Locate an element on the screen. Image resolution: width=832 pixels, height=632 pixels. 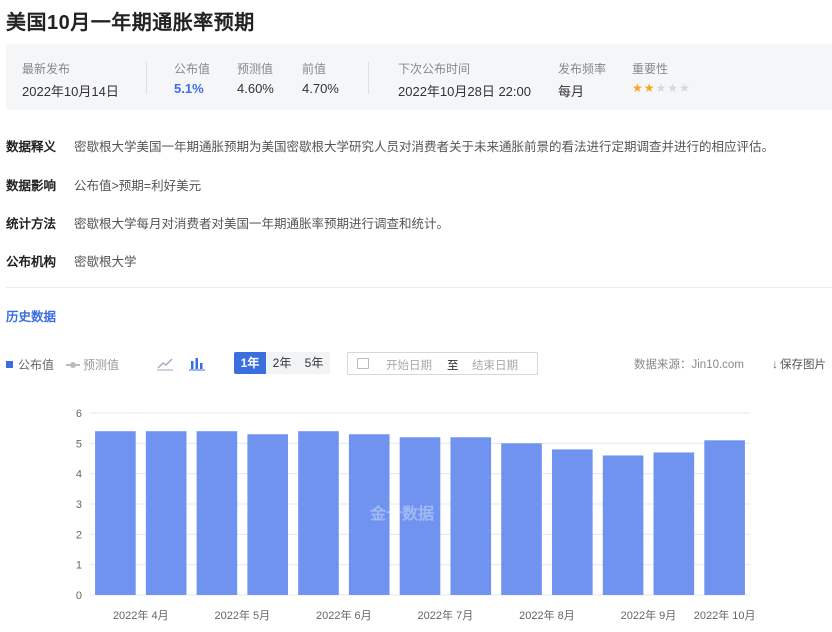
legend-forecast-label: 预测值 is located at coordinates (101, 365).